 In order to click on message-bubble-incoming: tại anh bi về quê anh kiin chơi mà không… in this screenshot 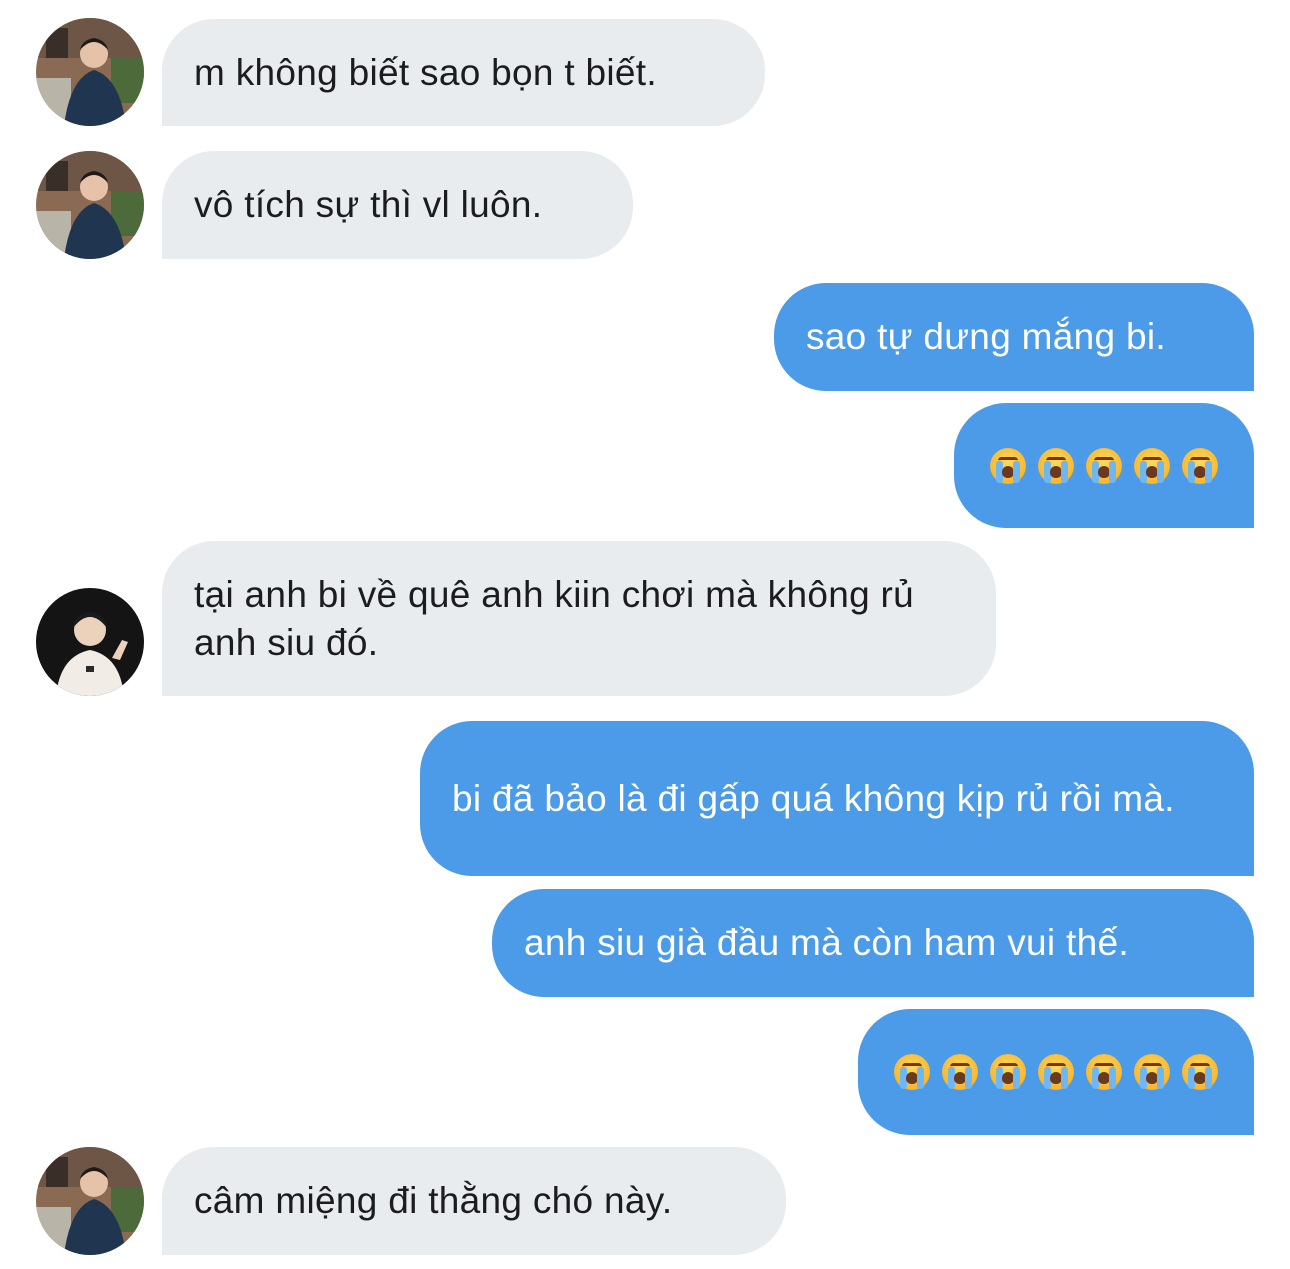, I will do `click(579, 618)`.